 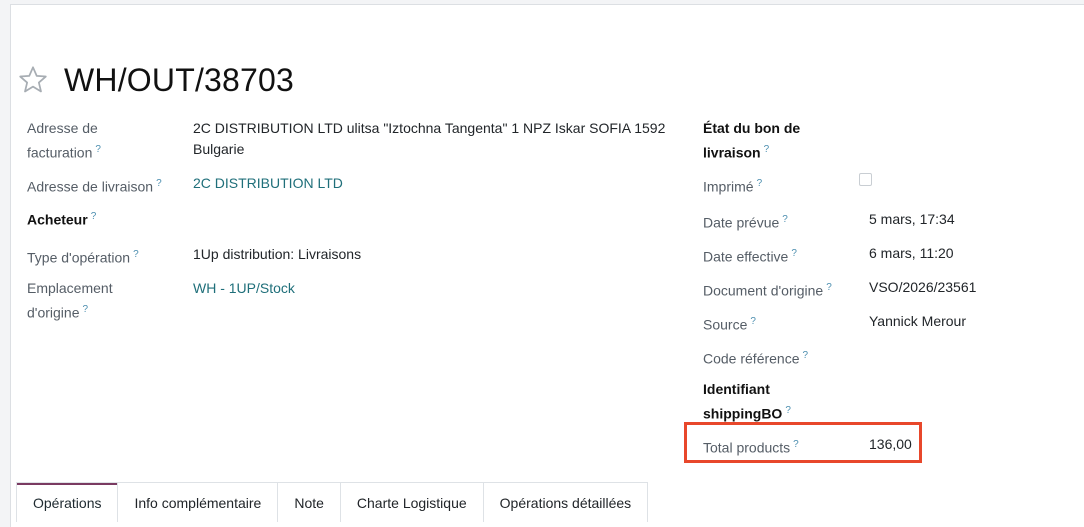 What do you see at coordinates (741, 222) in the screenshot?
I see `scheduled-date-label-text: Date prévue` at bounding box center [741, 222].